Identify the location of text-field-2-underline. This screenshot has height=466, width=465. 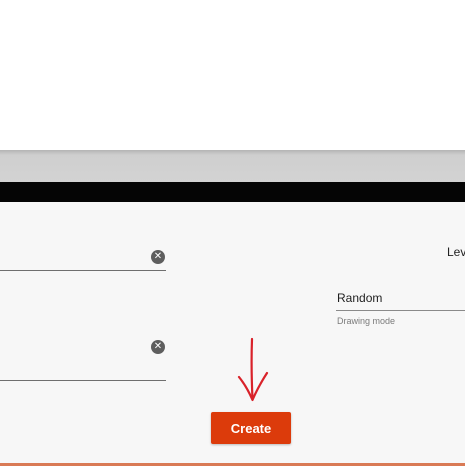
(83, 380).